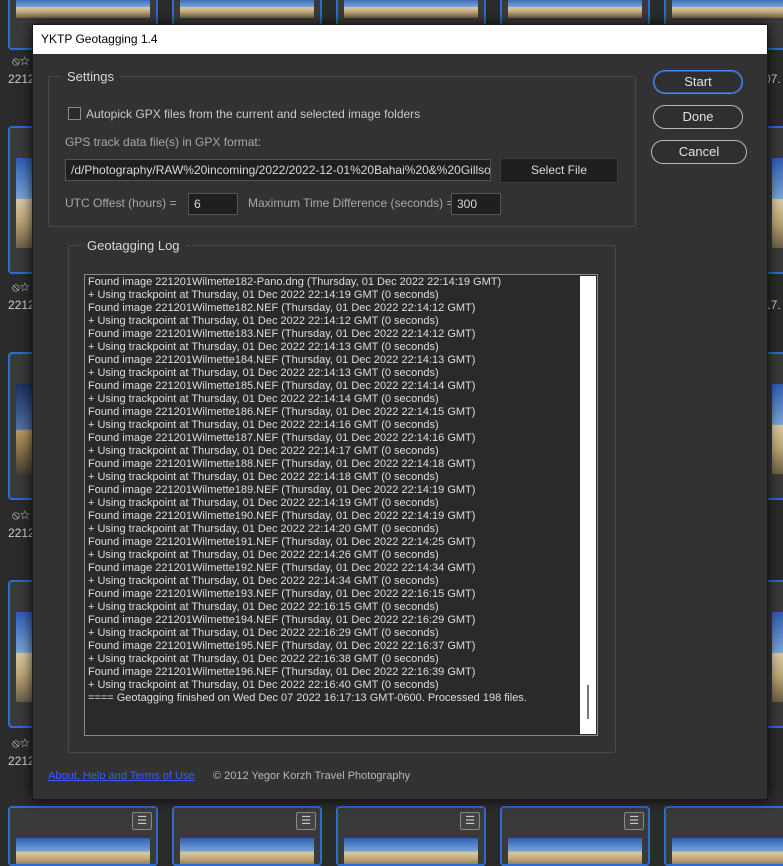  Describe the element at coordinates (698, 117) in the screenshot. I see `done-button: Done` at that location.